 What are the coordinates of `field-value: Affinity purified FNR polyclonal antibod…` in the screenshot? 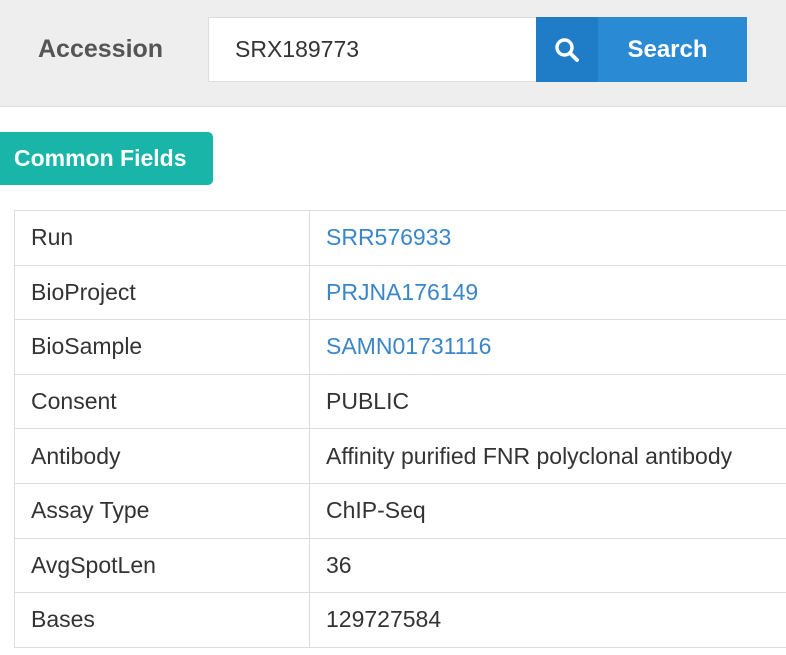 It's located at (547, 456).